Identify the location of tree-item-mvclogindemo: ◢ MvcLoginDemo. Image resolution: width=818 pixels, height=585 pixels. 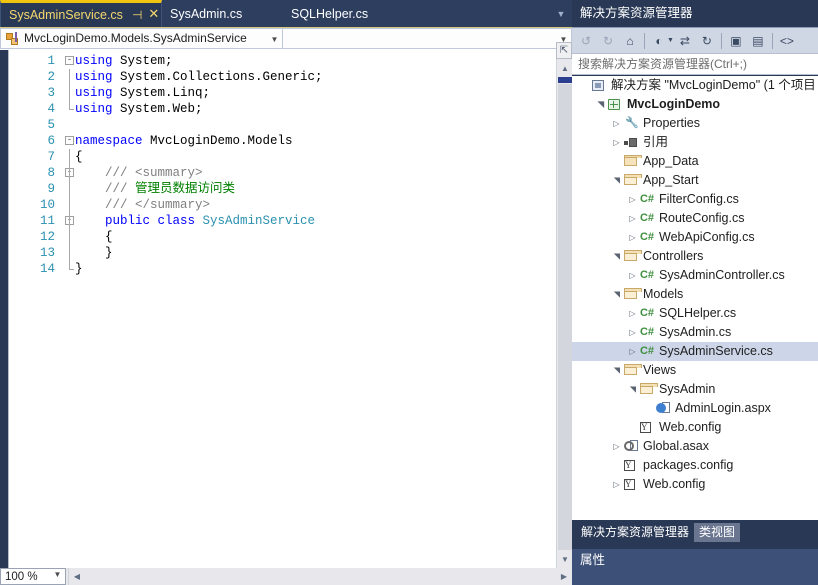
(695, 104).